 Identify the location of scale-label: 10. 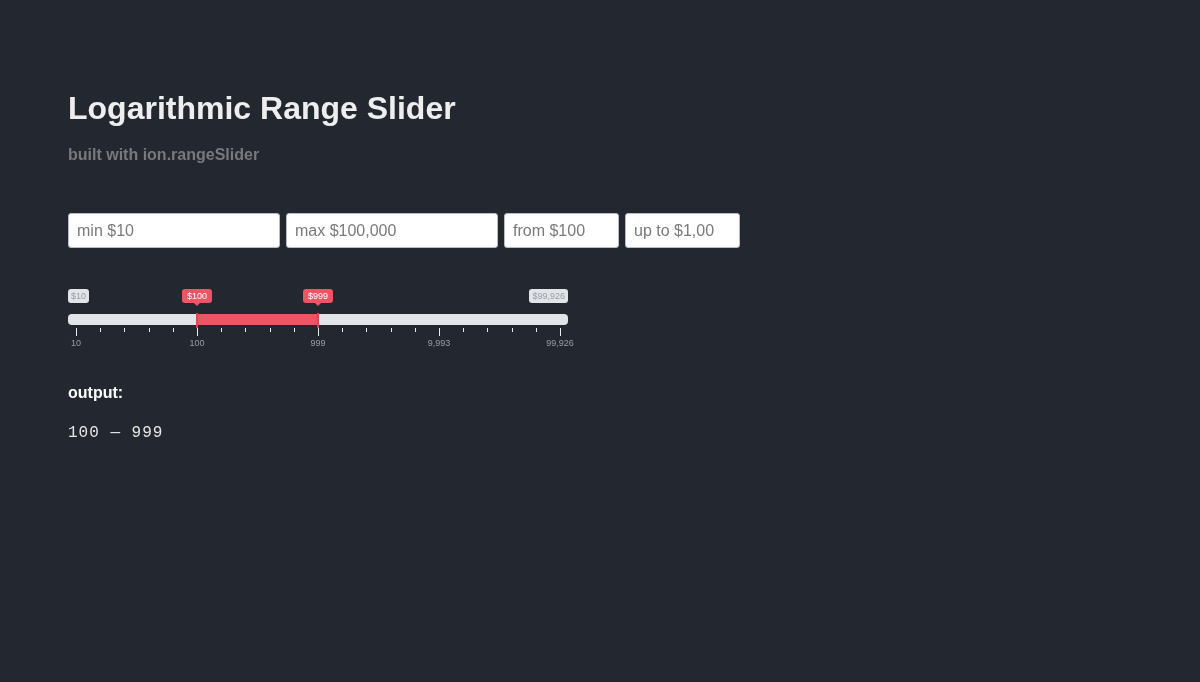
(76, 343).